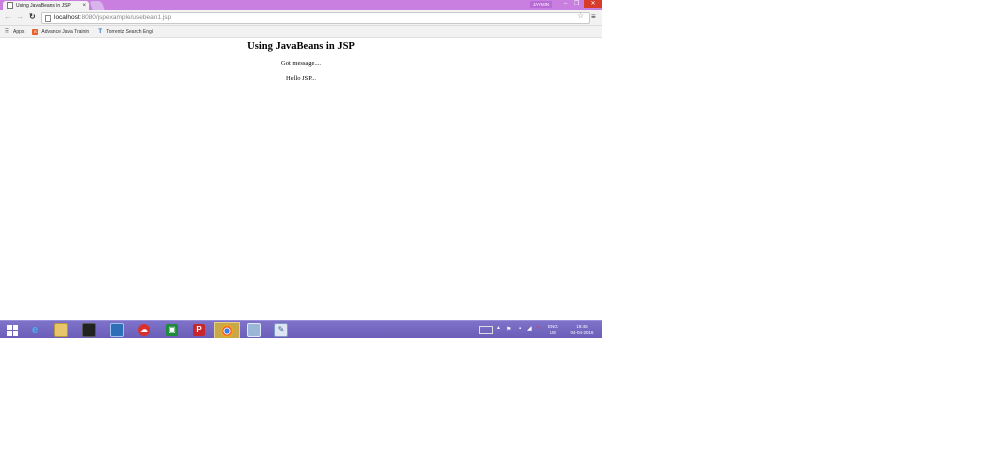  Describe the element at coordinates (10, 5) in the screenshot. I see `page-icon` at that location.